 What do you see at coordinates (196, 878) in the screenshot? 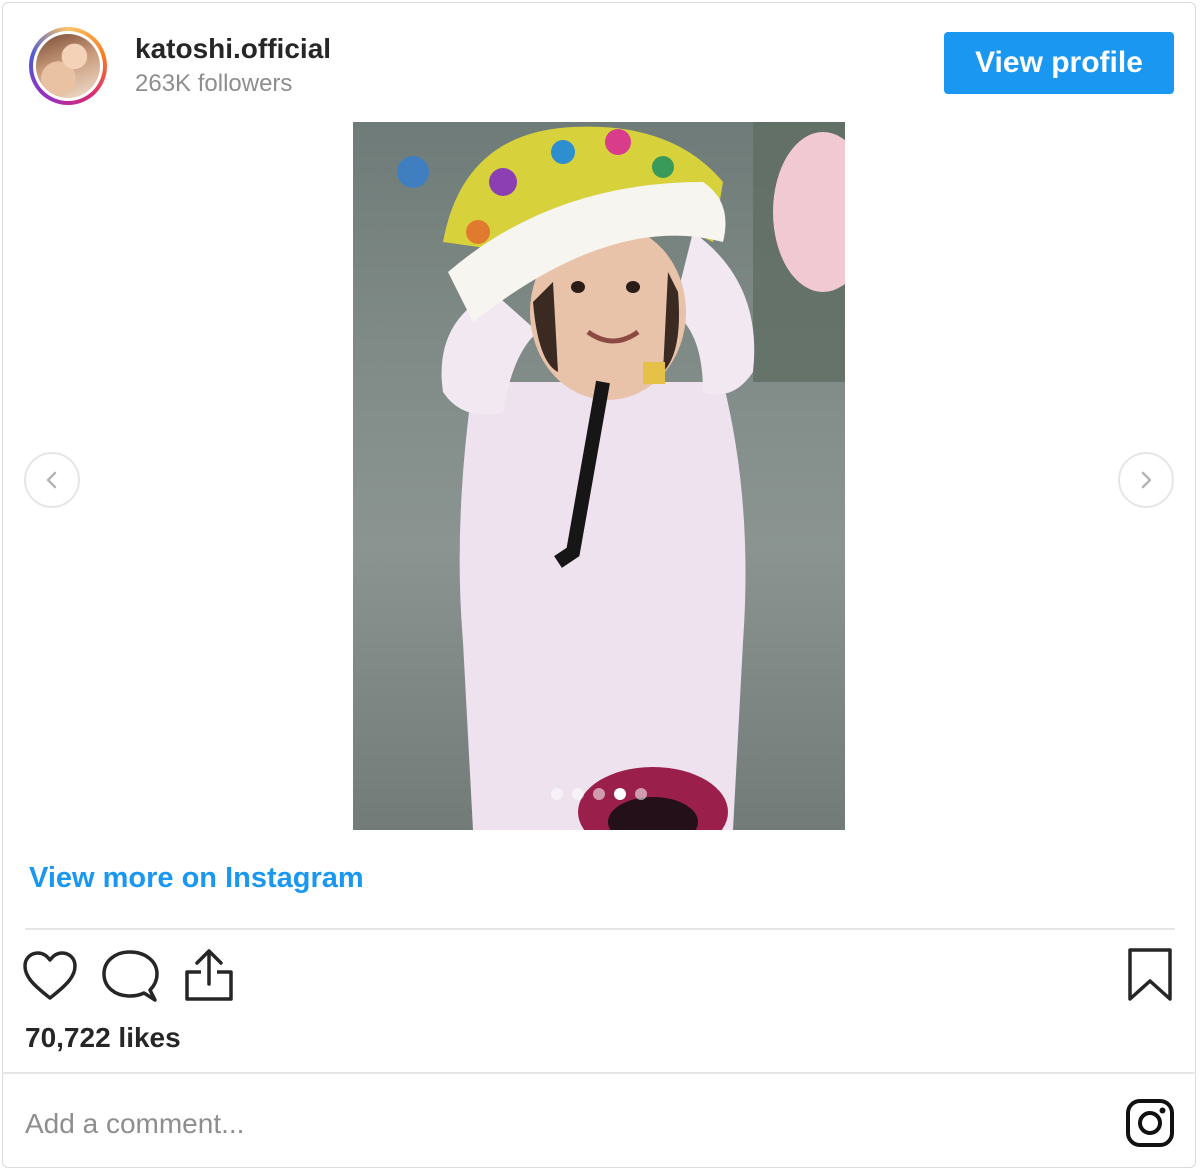
I see `view-more-on-instagram-link: View more on Instagram` at bounding box center [196, 878].